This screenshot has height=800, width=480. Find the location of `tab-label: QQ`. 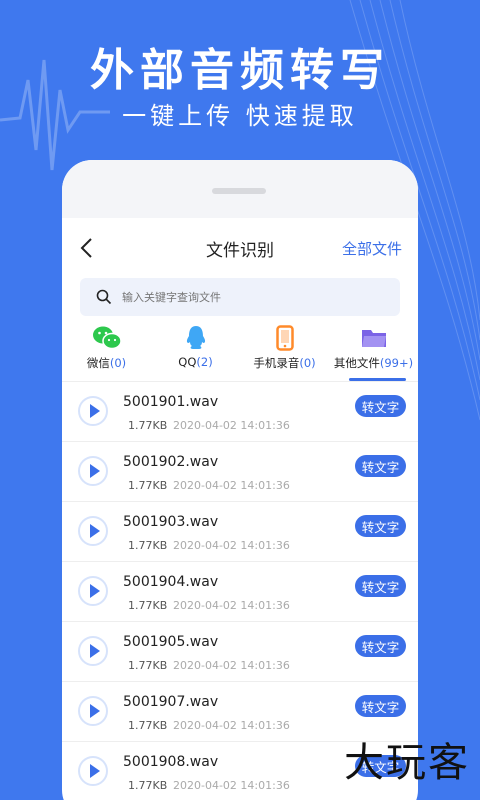

tab-label: QQ is located at coordinates (187, 362).